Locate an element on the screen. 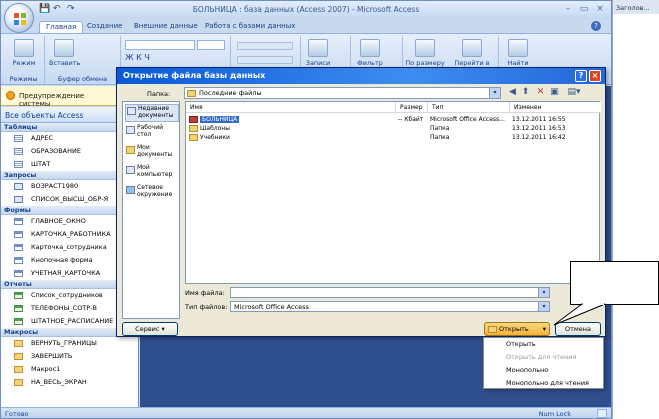 Image resolution: width=659 pixels, height=419 pixels. views-icon: ▤▾ is located at coordinates (574, 92).